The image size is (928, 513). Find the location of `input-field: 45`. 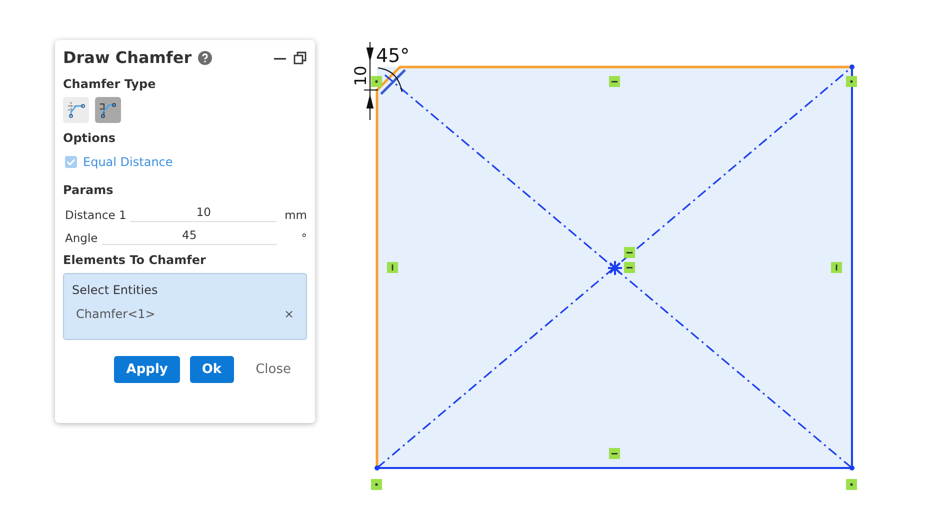

input-field: 45 is located at coordinates (189, 235).